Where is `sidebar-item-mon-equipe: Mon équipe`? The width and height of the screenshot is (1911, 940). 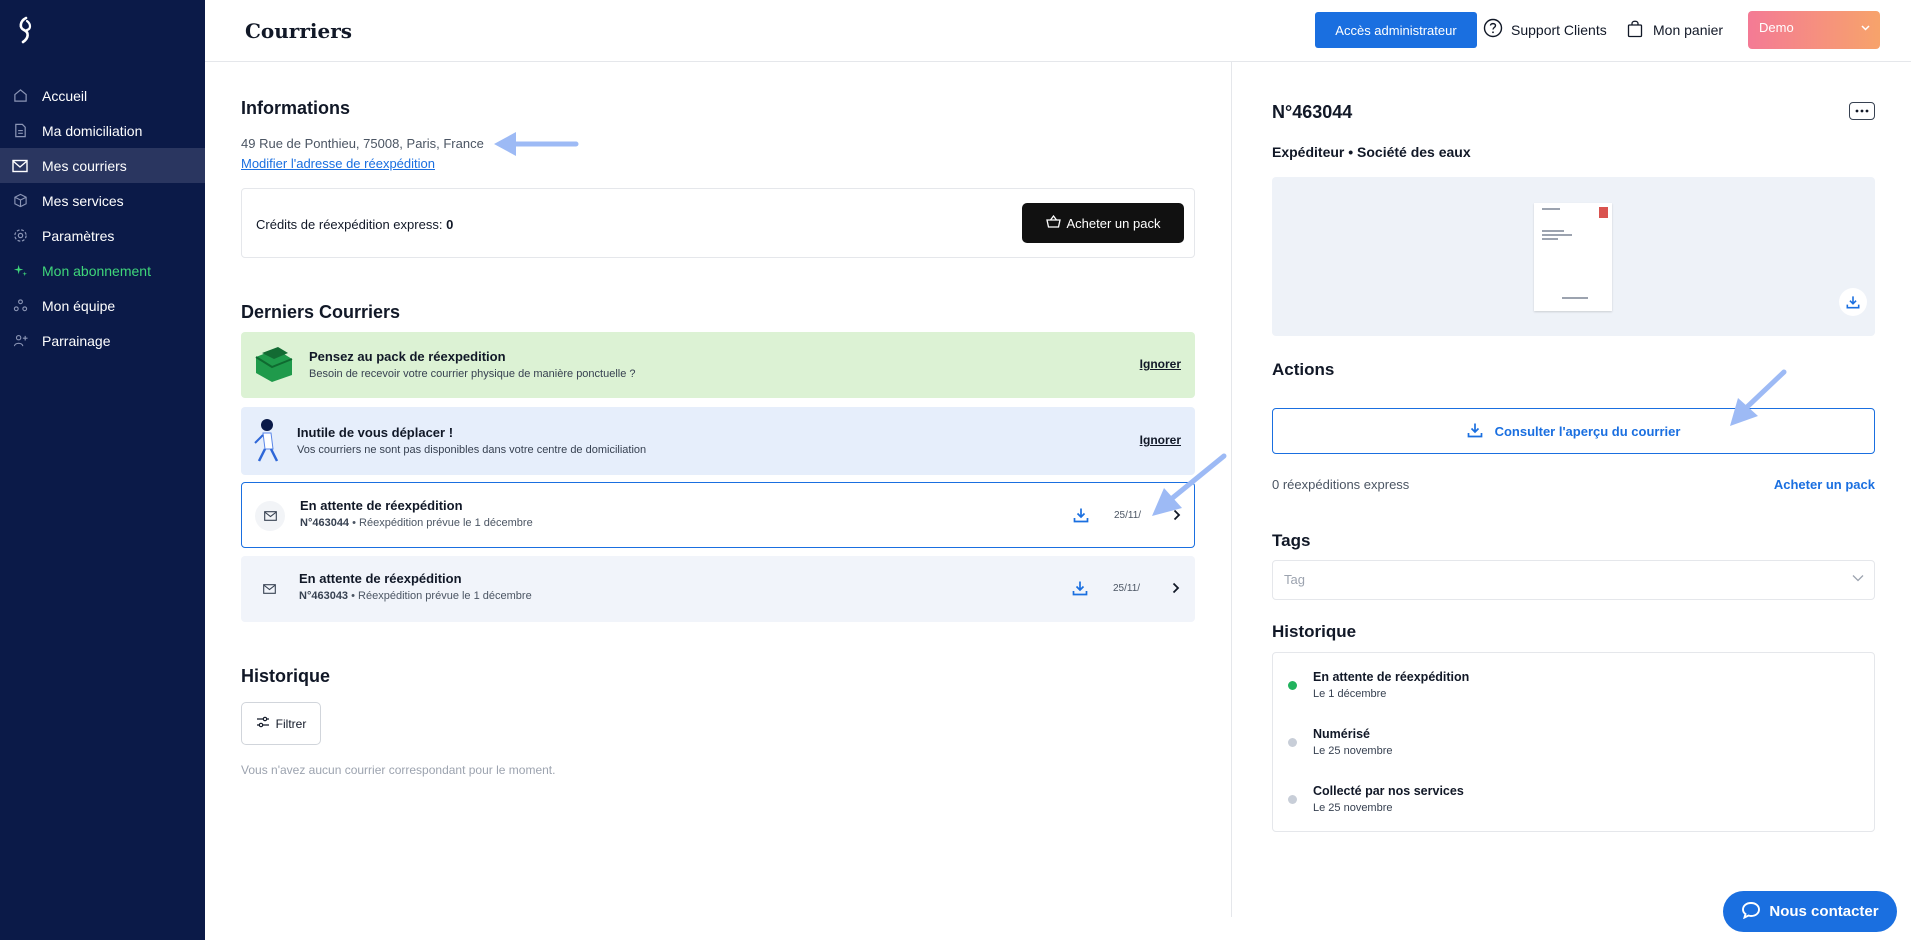 sidebar-item-mon-equipe: Mon équipe is located at coordinates (102, 305).